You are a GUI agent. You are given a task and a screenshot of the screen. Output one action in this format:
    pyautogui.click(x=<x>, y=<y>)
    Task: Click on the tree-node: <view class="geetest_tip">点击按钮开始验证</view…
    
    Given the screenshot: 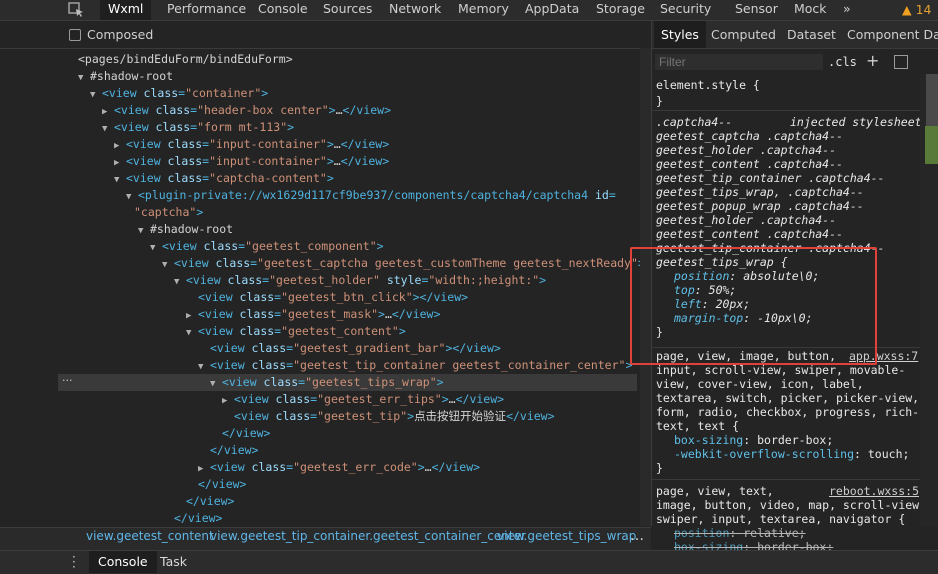 What is the action you would take?
    pyautogui.click(x=394, y=416)
    